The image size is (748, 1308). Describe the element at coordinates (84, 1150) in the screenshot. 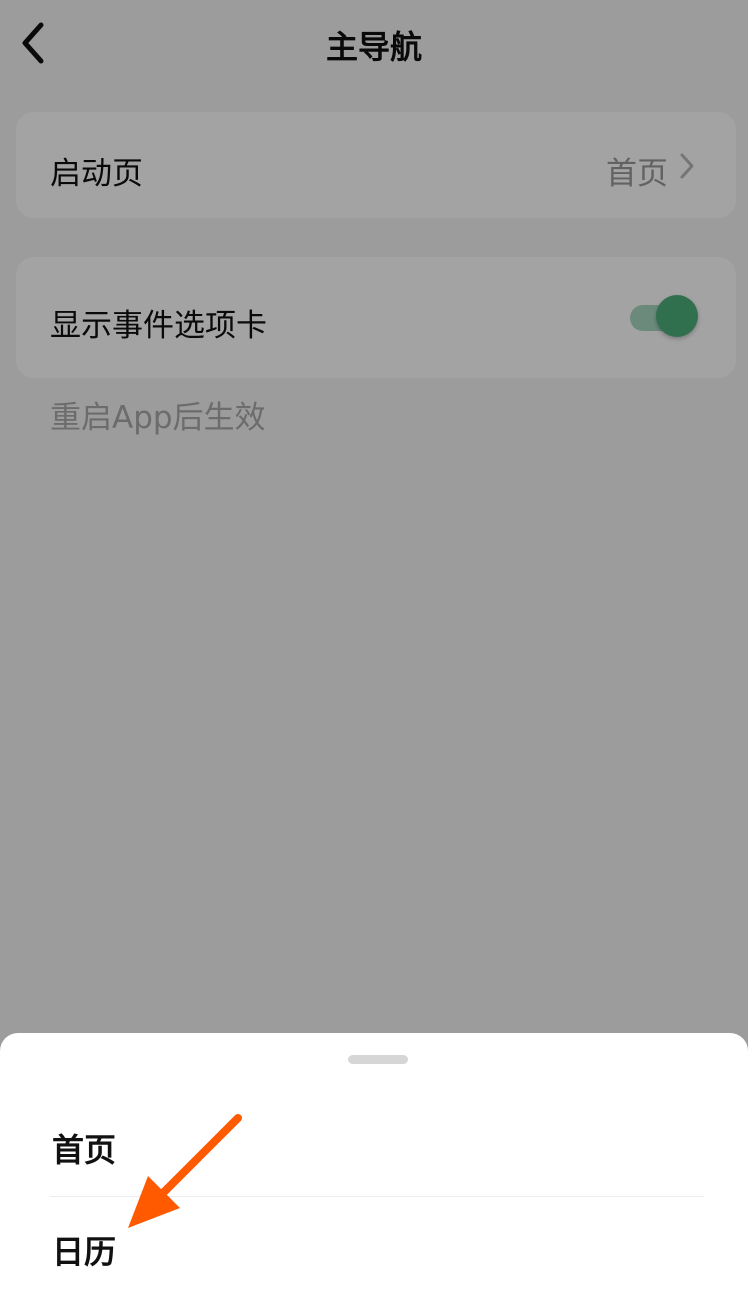

I see `sheet-option-label: 首页` at that location.